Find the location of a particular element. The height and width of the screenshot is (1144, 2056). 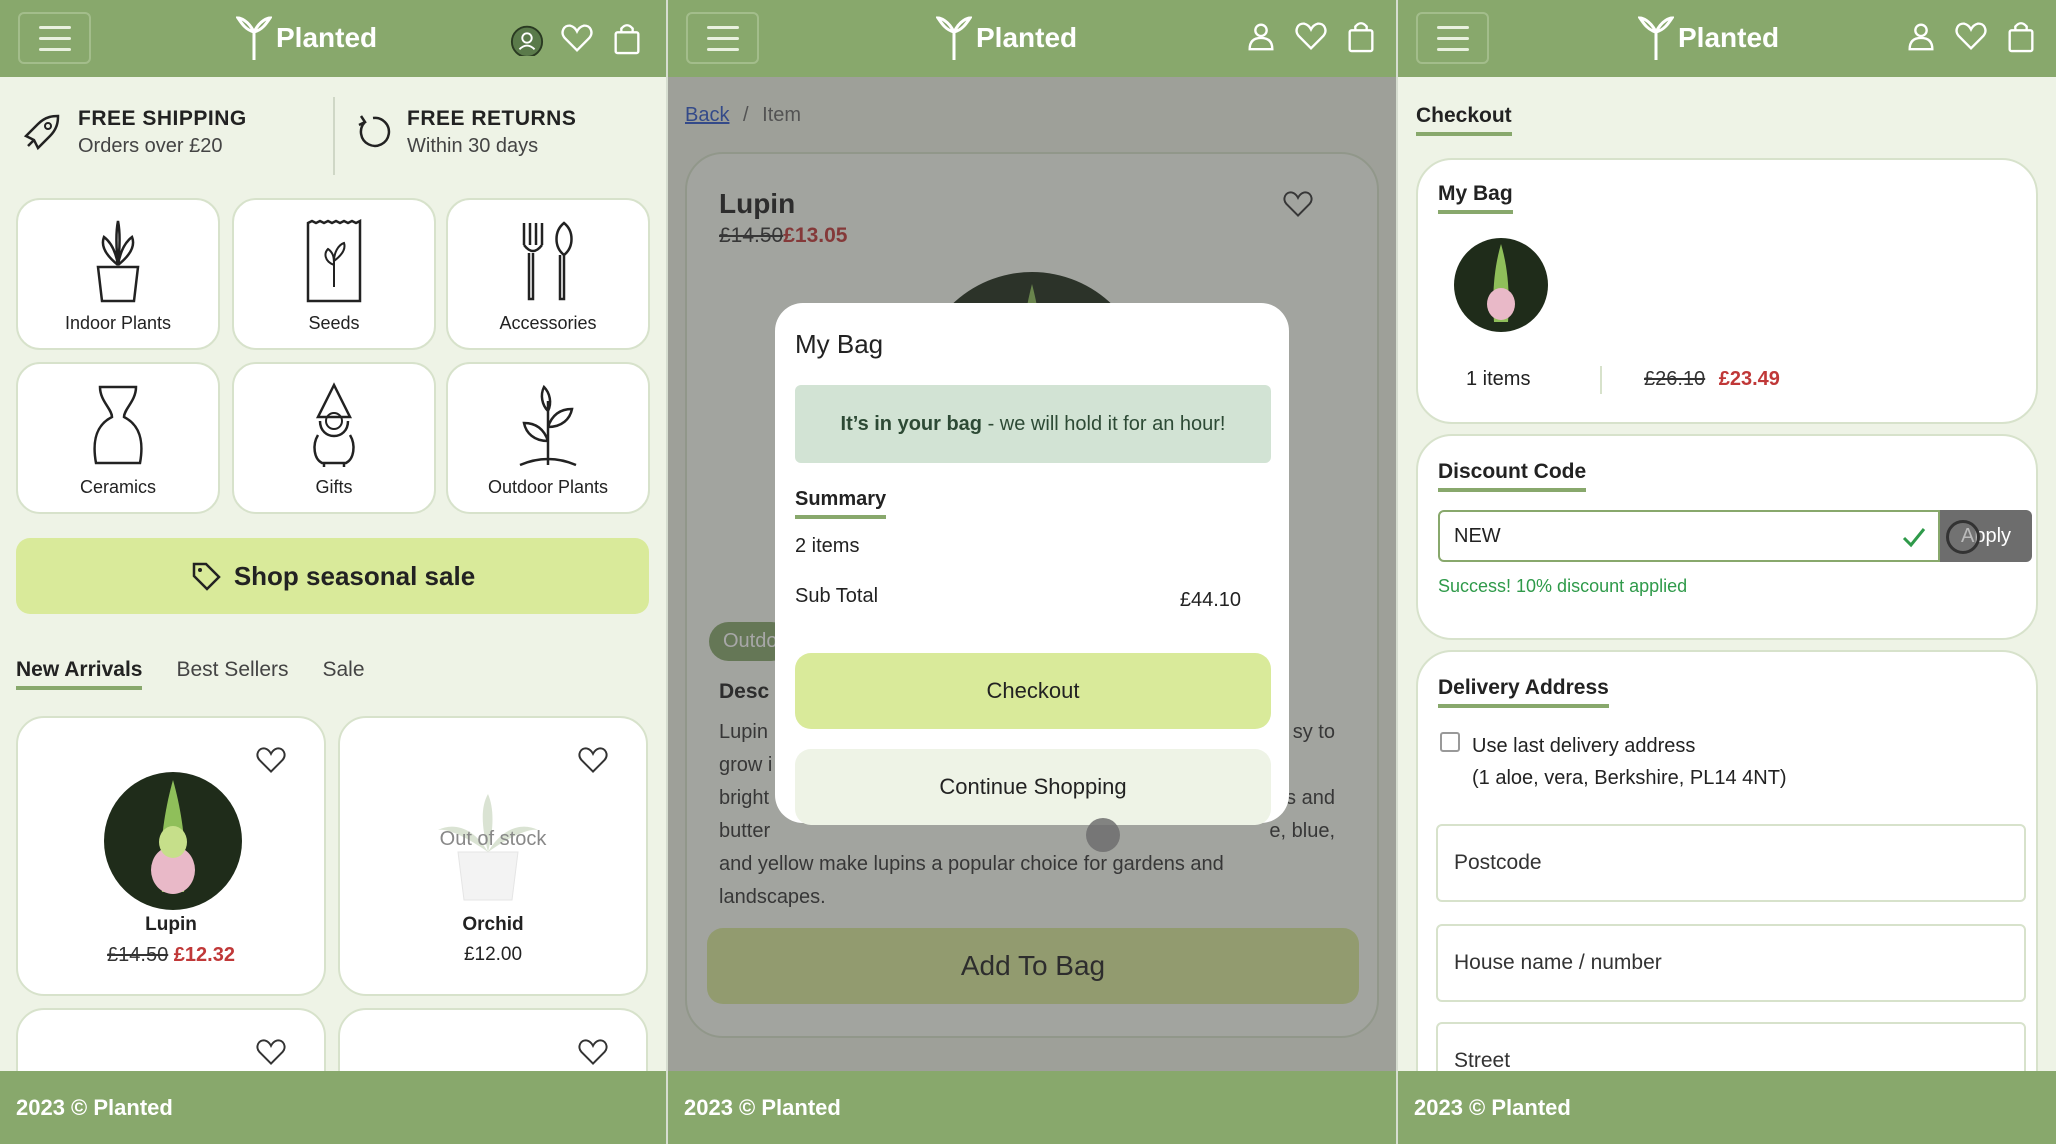

bag-total: £23.49 is located at coordinates (1749, 379).